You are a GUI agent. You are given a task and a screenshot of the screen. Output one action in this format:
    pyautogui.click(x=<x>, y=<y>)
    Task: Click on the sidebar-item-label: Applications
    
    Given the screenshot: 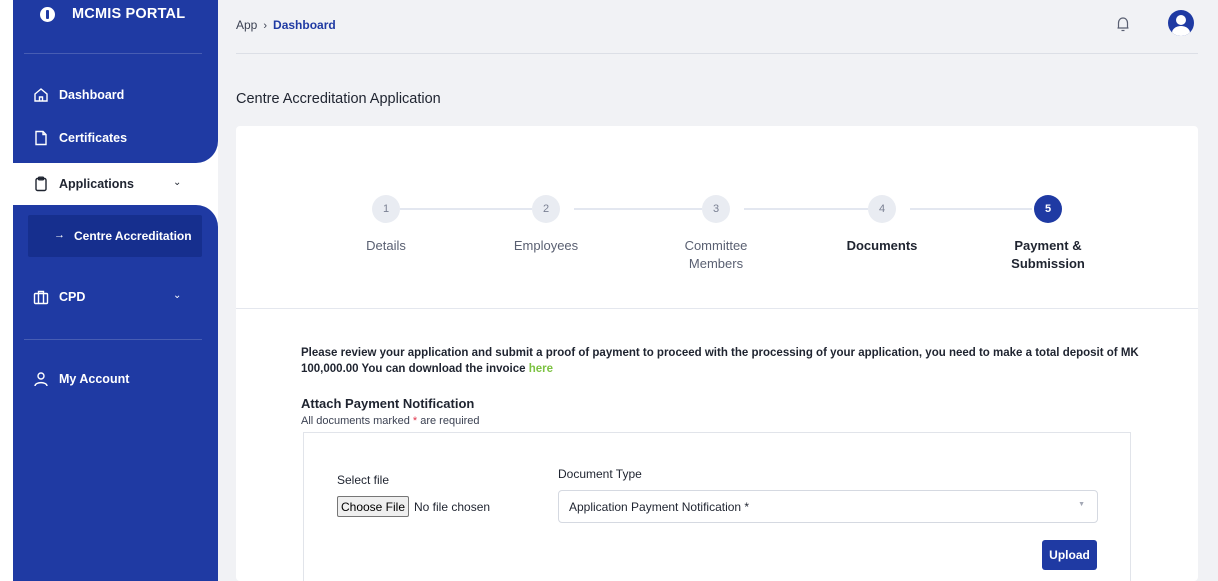 What is the action you would take?
    pyautogui.click(x=97, y=184)
    